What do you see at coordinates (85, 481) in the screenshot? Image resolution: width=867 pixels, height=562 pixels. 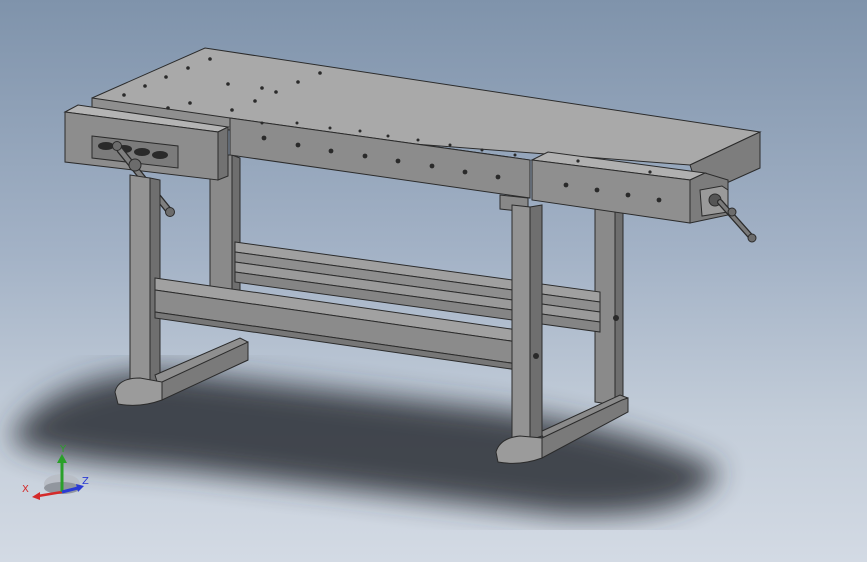 I see `triad-z-label: Z` at bounding box center [85, 481].